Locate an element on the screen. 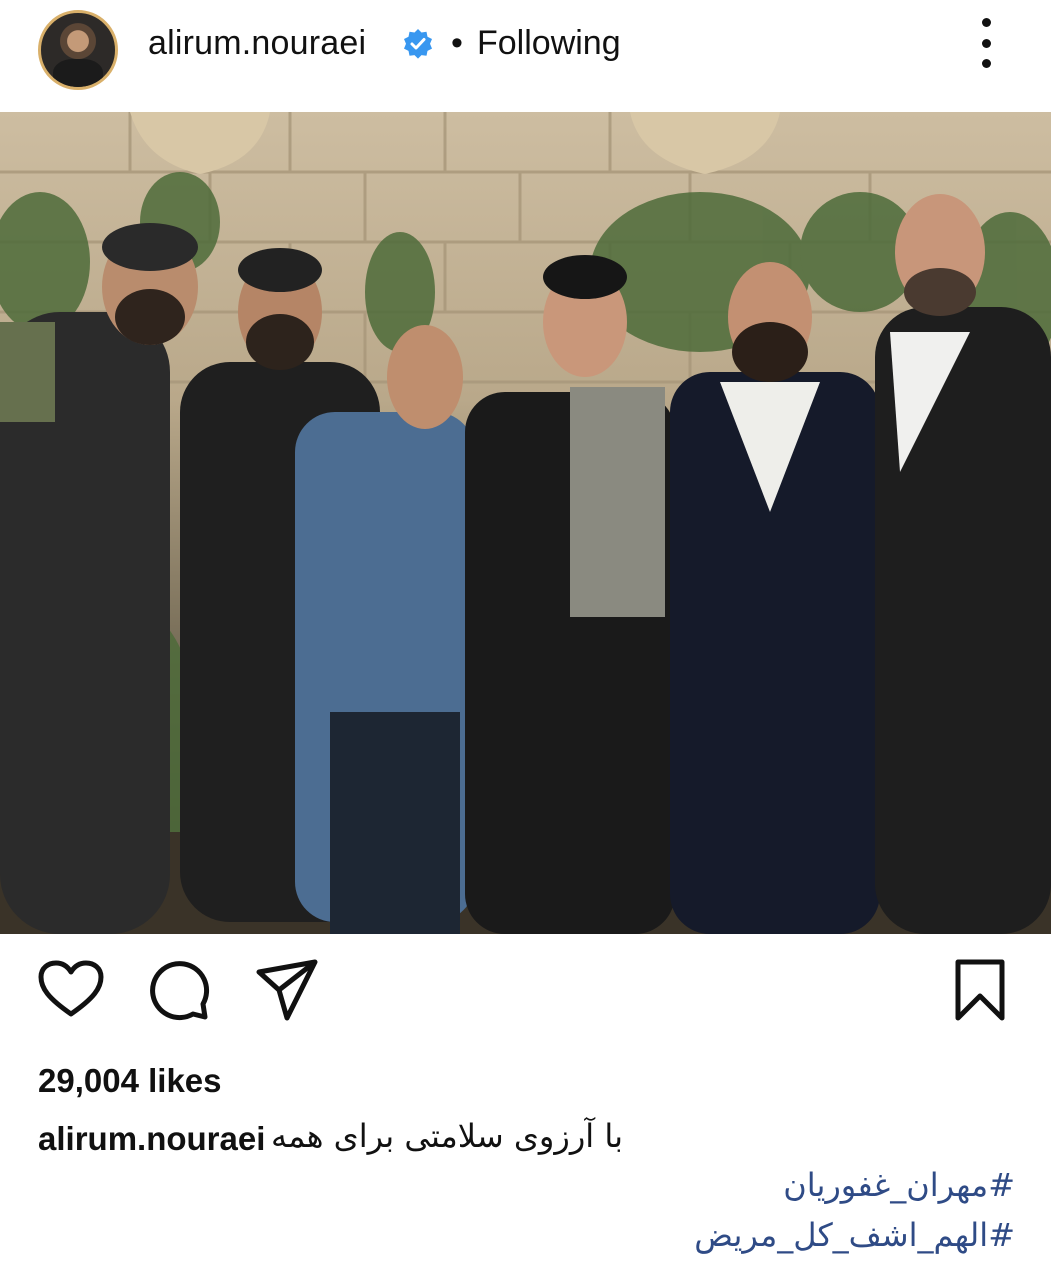 The image size is (1051, 1280). heart-icon is located at coordinates (71, 988).